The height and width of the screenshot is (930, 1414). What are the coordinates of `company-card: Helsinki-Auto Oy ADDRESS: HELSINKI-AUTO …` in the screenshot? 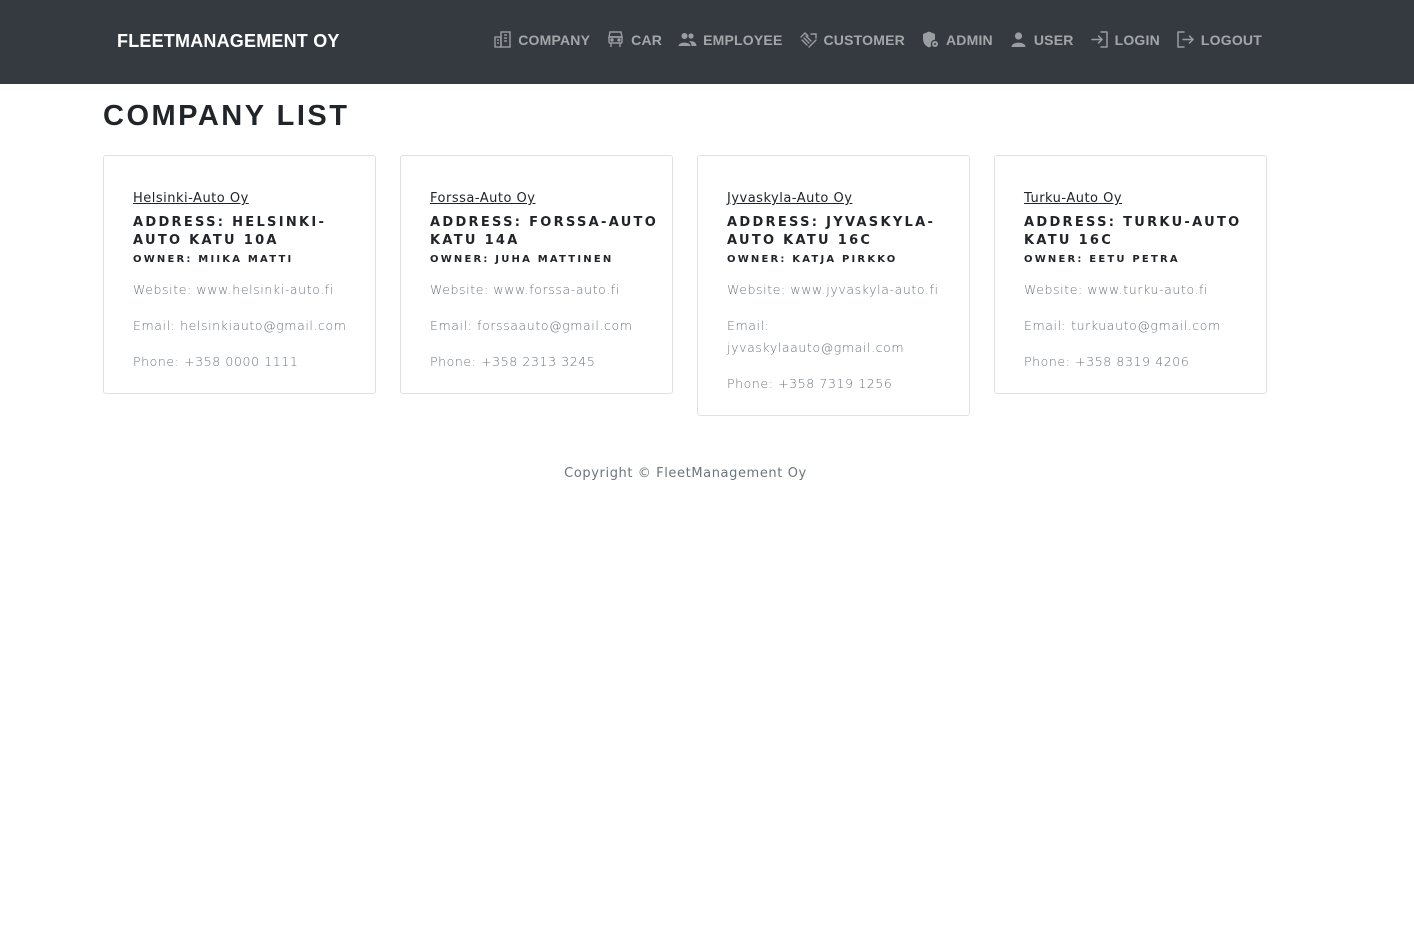 It's located at (239, 274).